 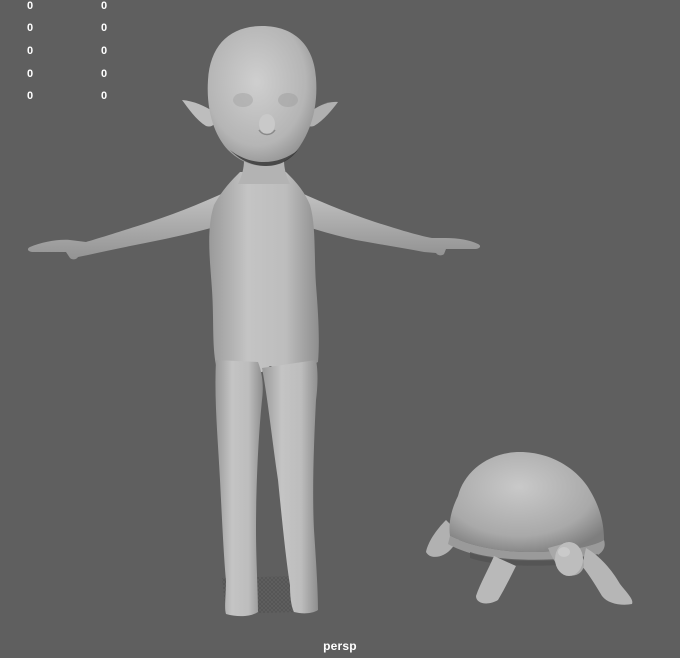 I want to click on hud-stats: 0 0 0 0 0 0 0 0 0 0, so click(x=70, y=55).